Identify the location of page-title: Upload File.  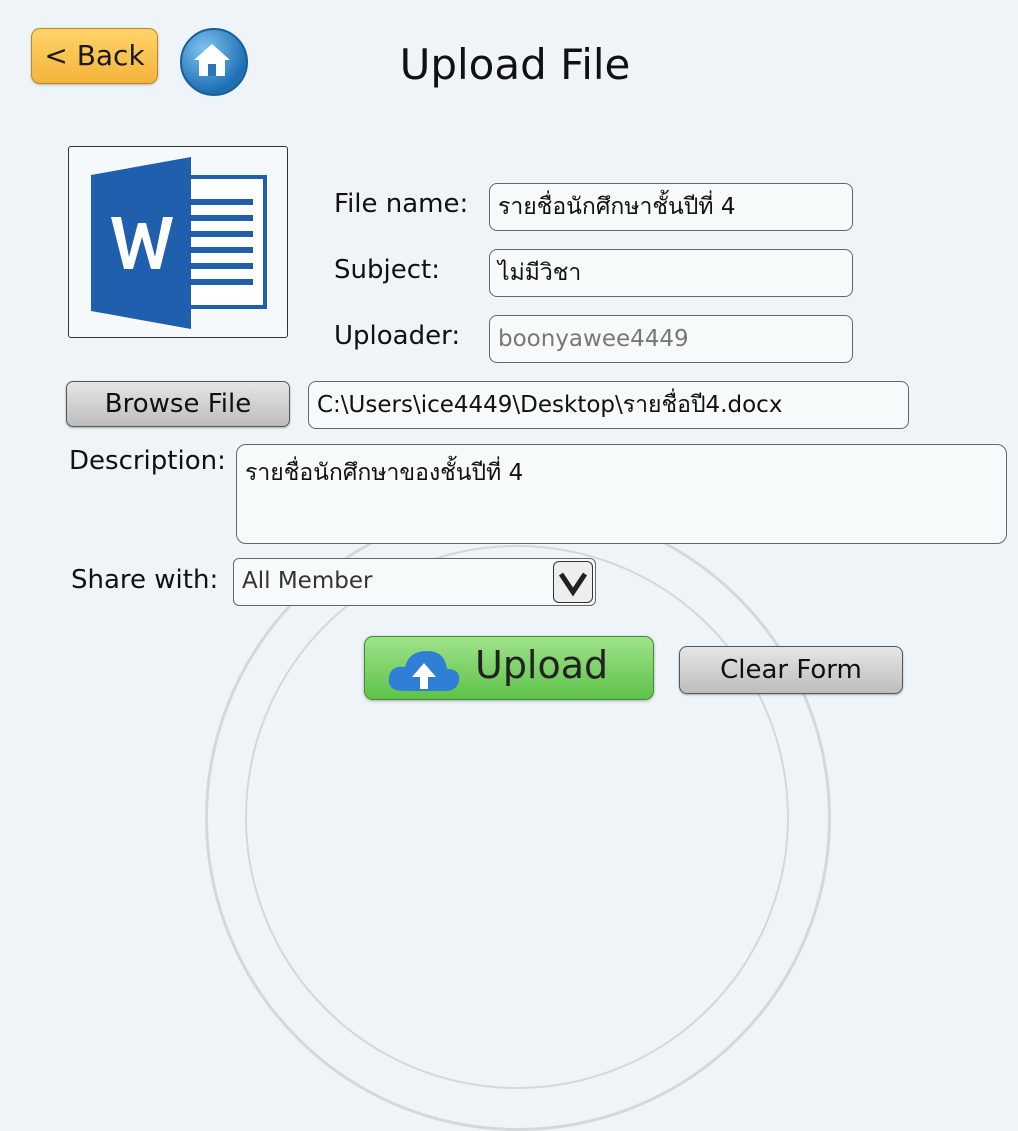
(515, 64).